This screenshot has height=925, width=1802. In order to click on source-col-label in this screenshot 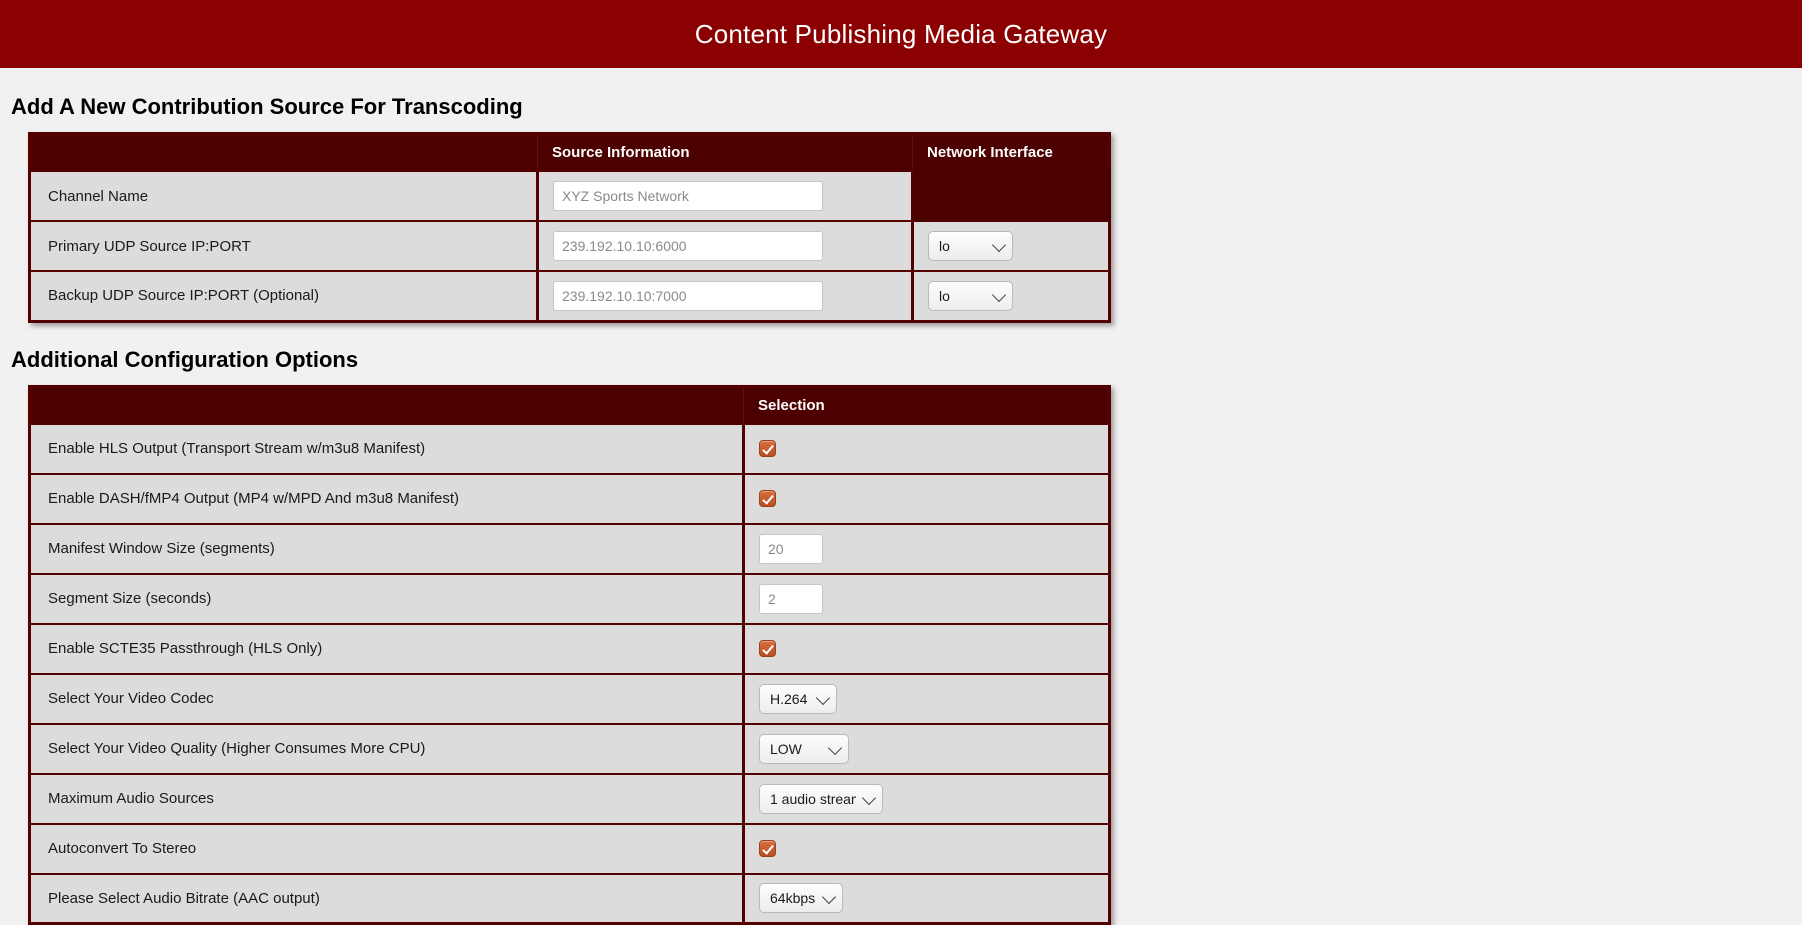, I will do `click(284, 153)`.